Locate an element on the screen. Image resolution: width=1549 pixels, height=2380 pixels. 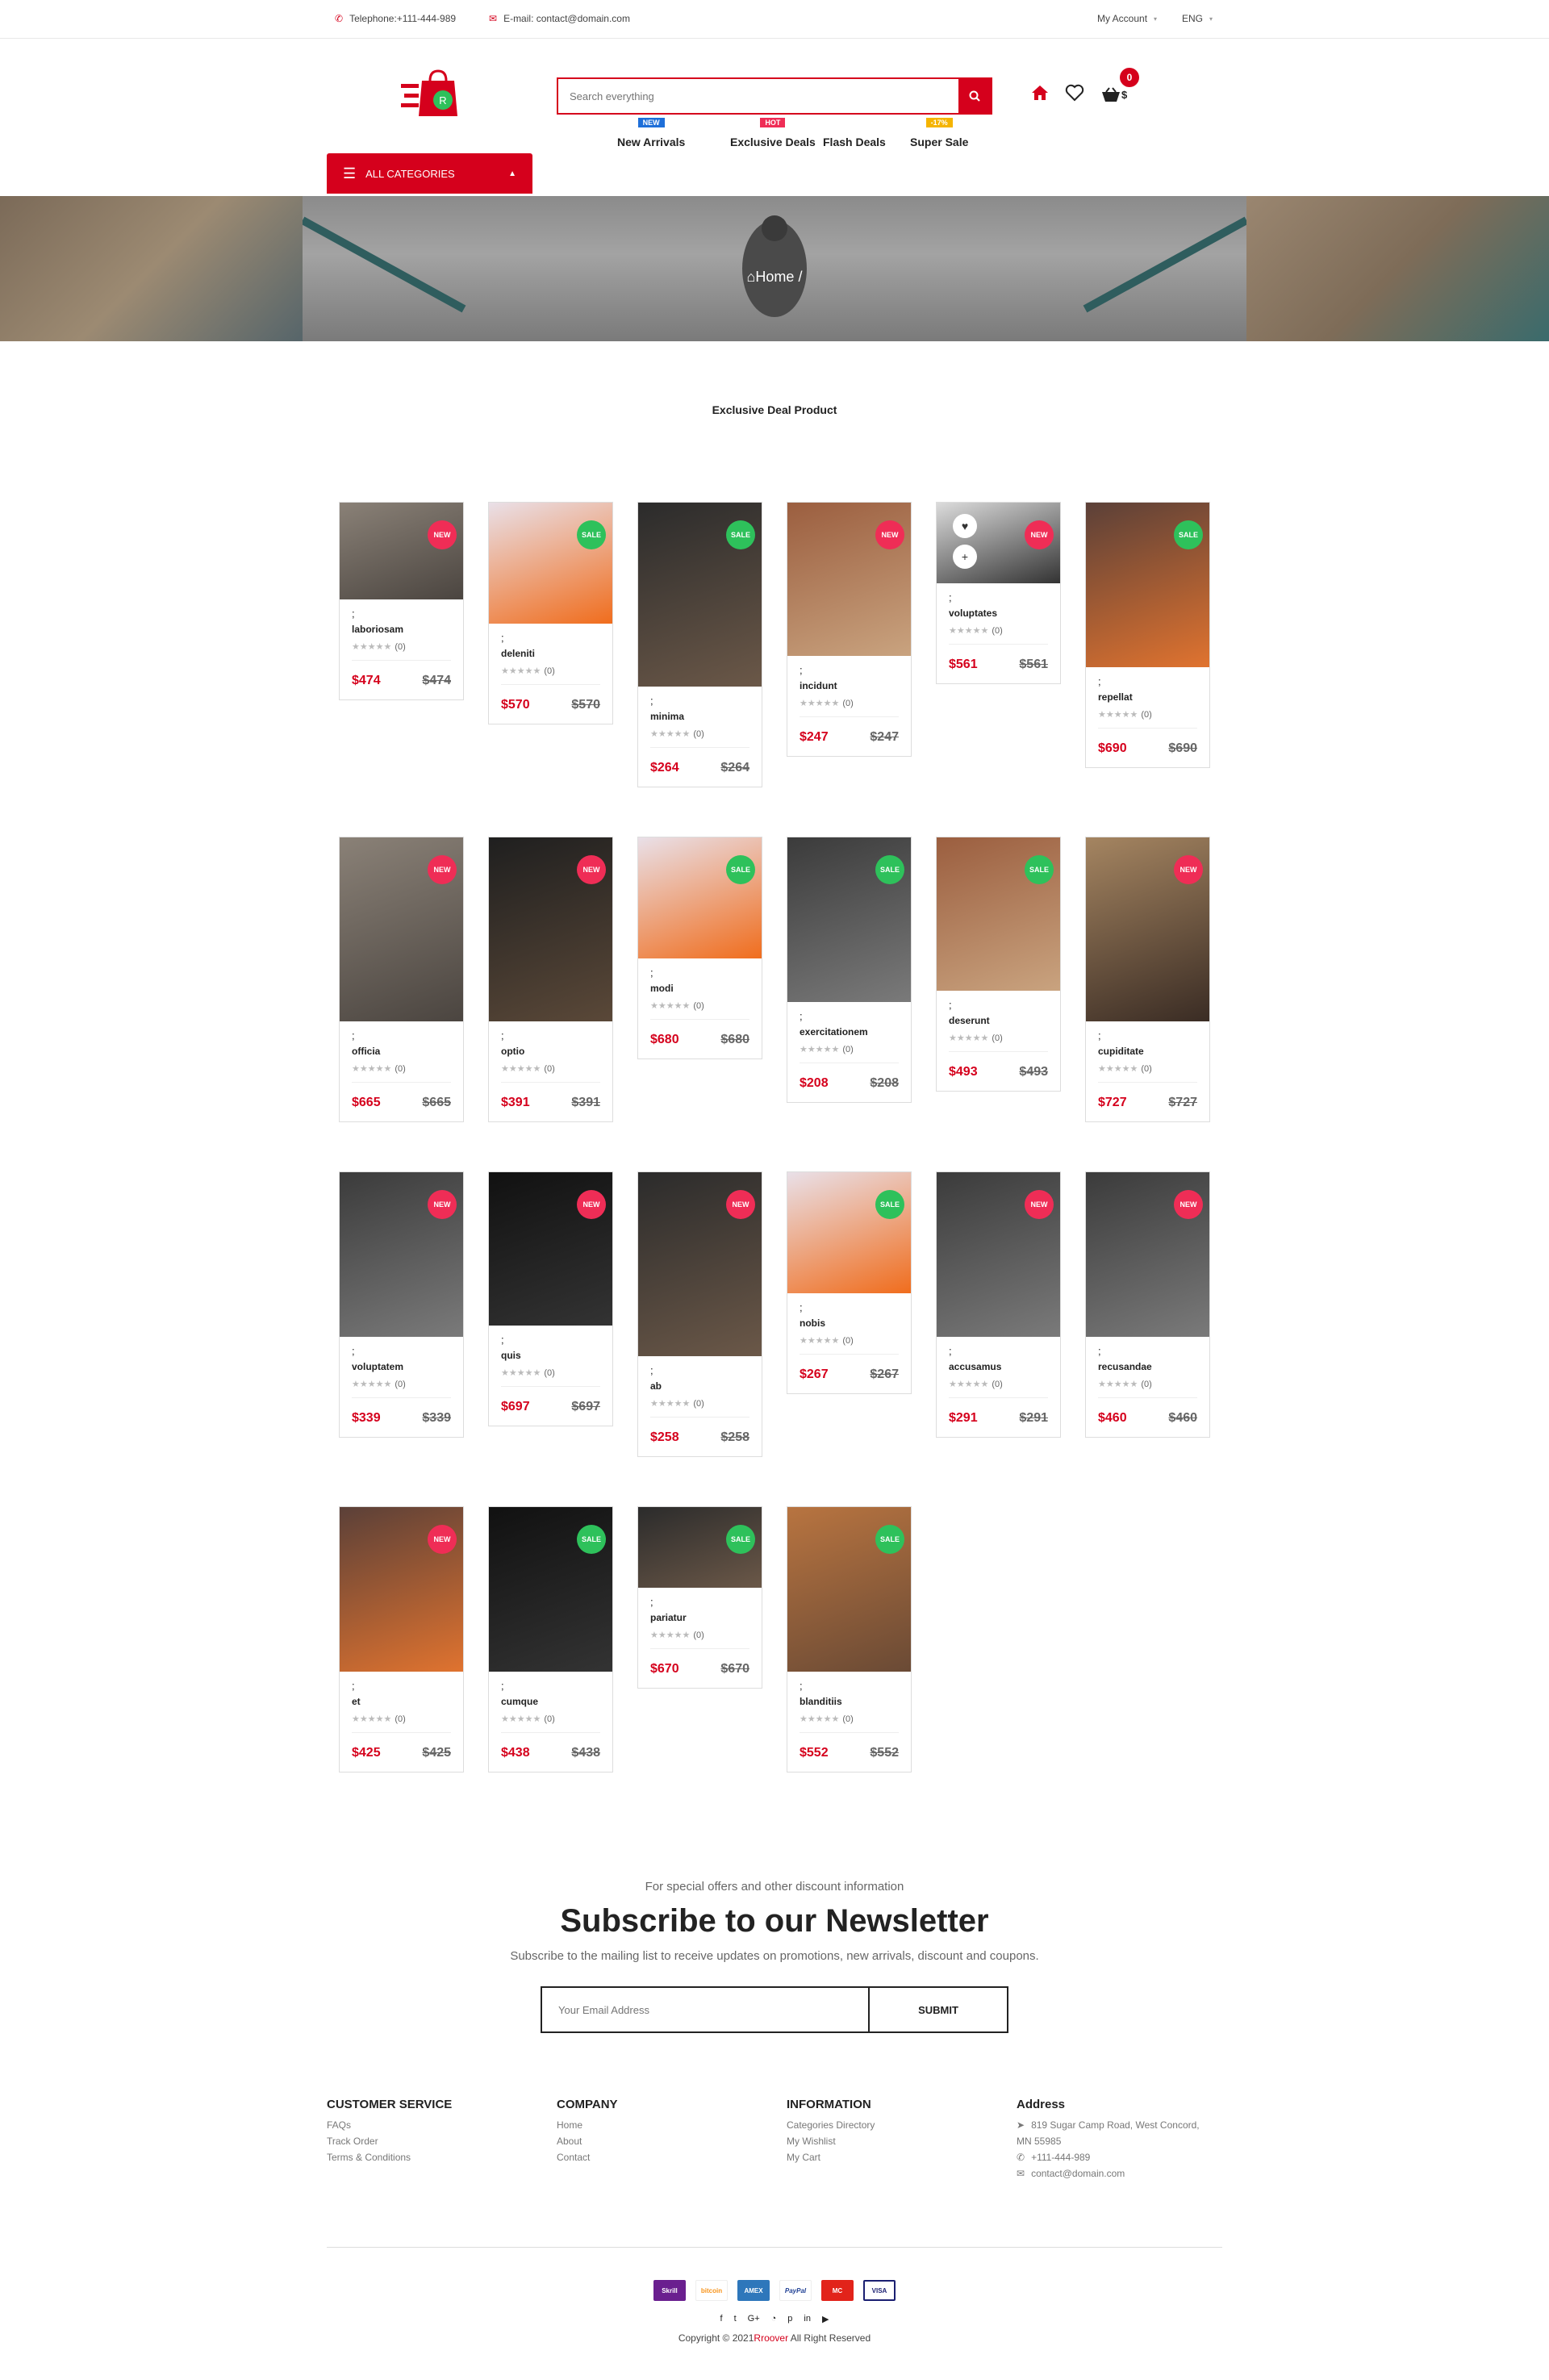
product-card: NEW; ab ★★★★★ (0) $258 $258 is located at coordinates (699, 1314).